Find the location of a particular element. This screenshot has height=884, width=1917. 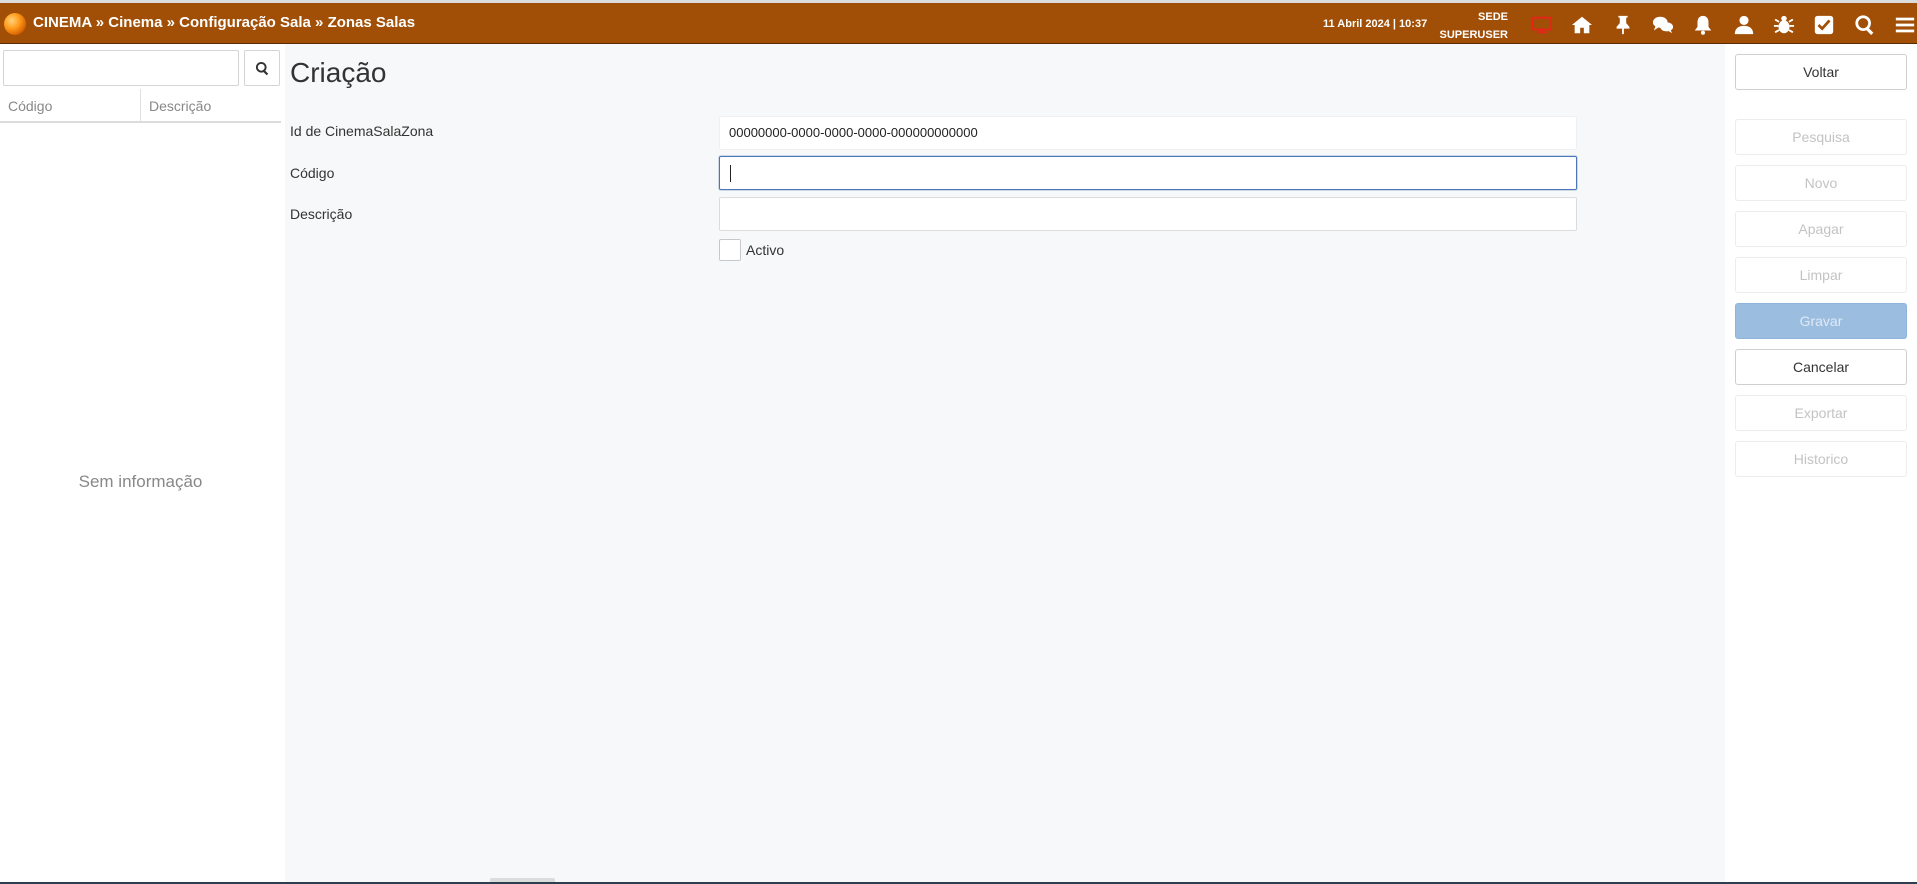

id-label: Id de CinemaSalaZona is located at coordinates (362, 131).